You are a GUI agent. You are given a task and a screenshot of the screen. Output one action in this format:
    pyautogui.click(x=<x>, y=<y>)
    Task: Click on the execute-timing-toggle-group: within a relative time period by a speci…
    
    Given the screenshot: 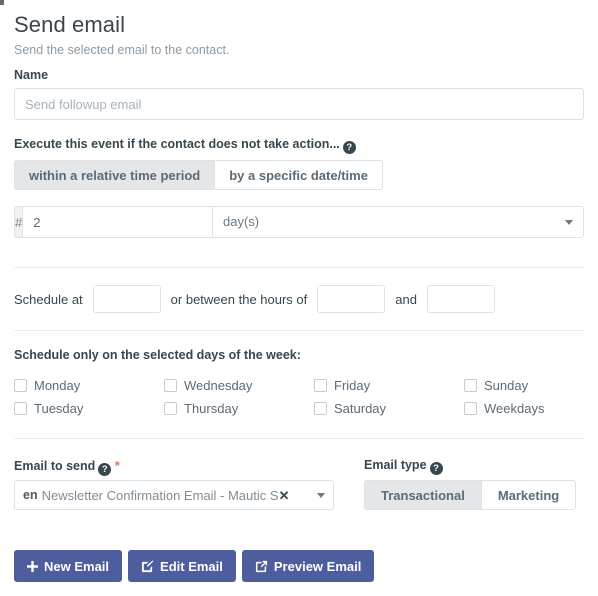 What is the action you would take?
    pyautogui.click(x=198, y=175)
    